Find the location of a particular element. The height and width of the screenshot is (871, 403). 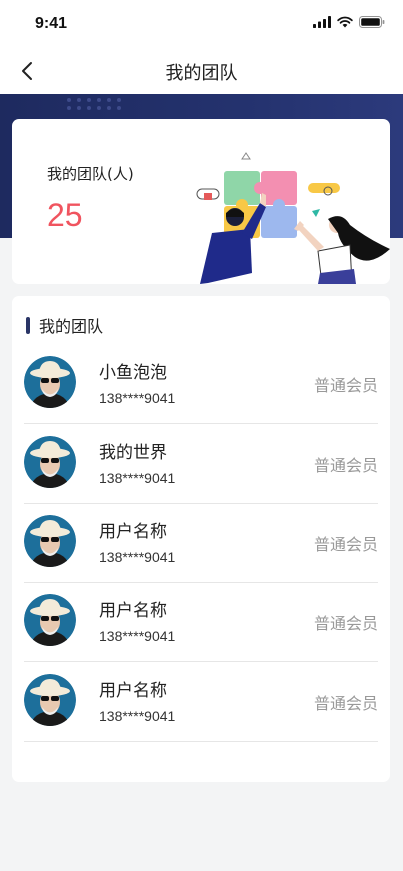

status-icons is located at coordinates (349, 22).